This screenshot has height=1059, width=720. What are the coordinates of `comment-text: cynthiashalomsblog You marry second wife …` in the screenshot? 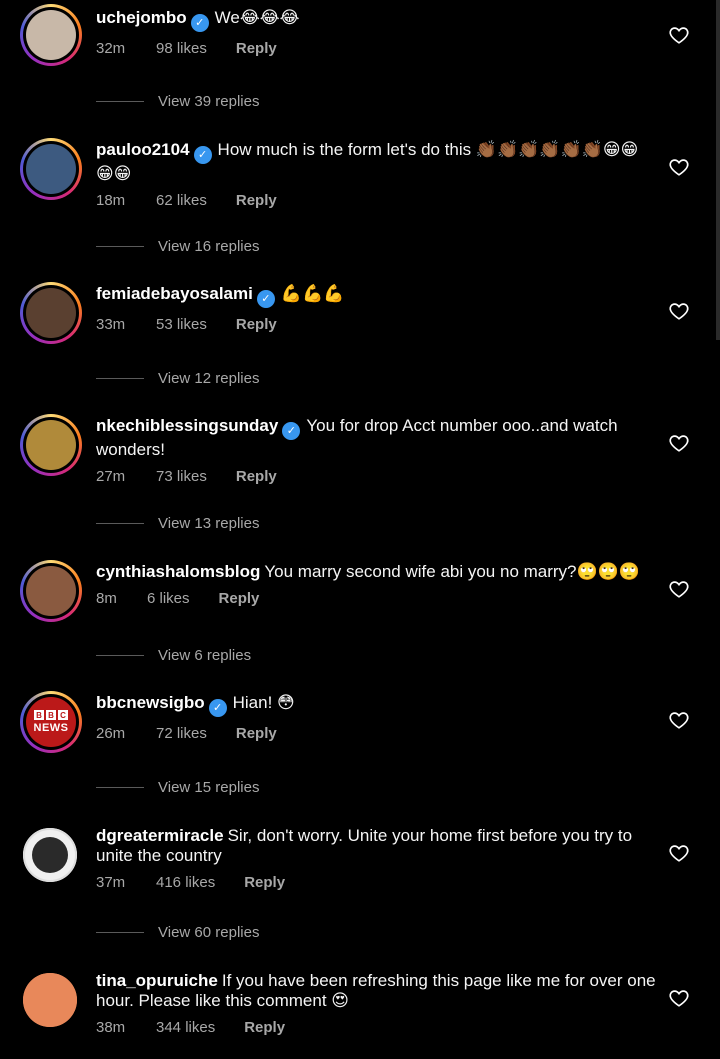 It's located at (376, 572).